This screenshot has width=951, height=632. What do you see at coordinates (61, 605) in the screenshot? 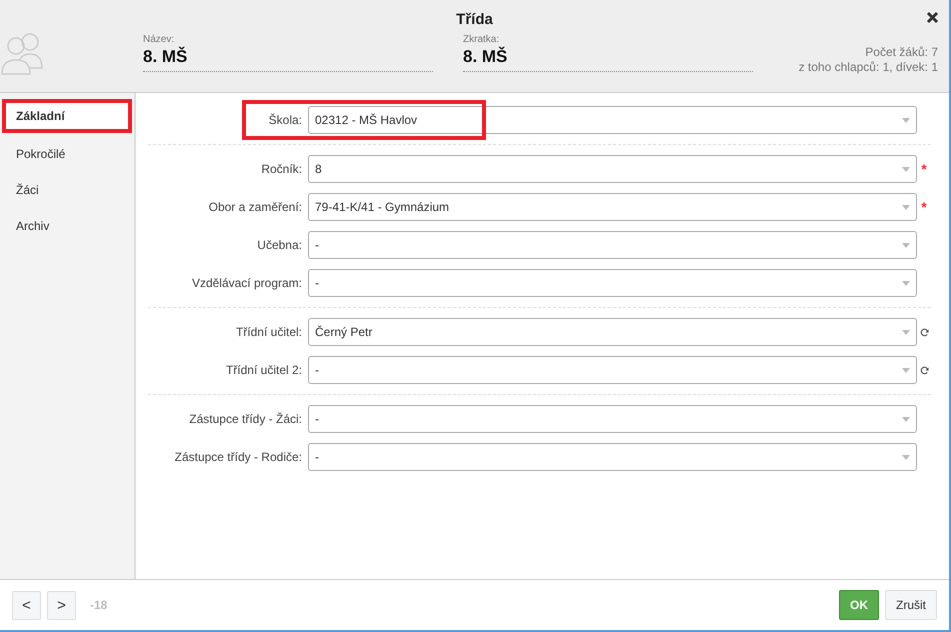
I see `nav-button: >` at bounding box center [61, 605].